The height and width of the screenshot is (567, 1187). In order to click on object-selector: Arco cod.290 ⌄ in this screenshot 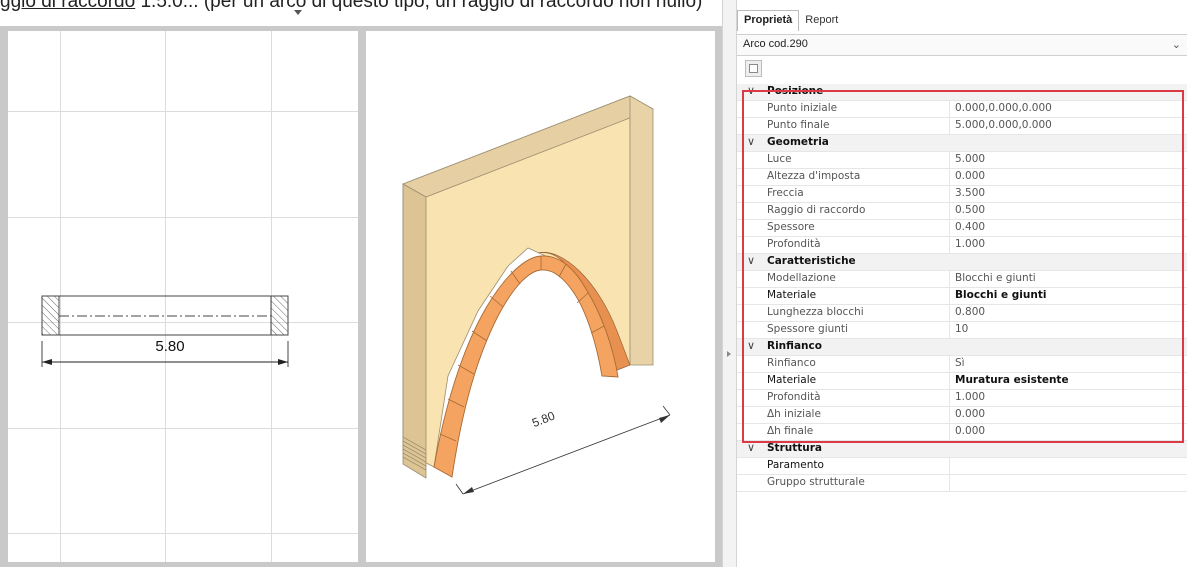, I will do `click(962, 45)`.